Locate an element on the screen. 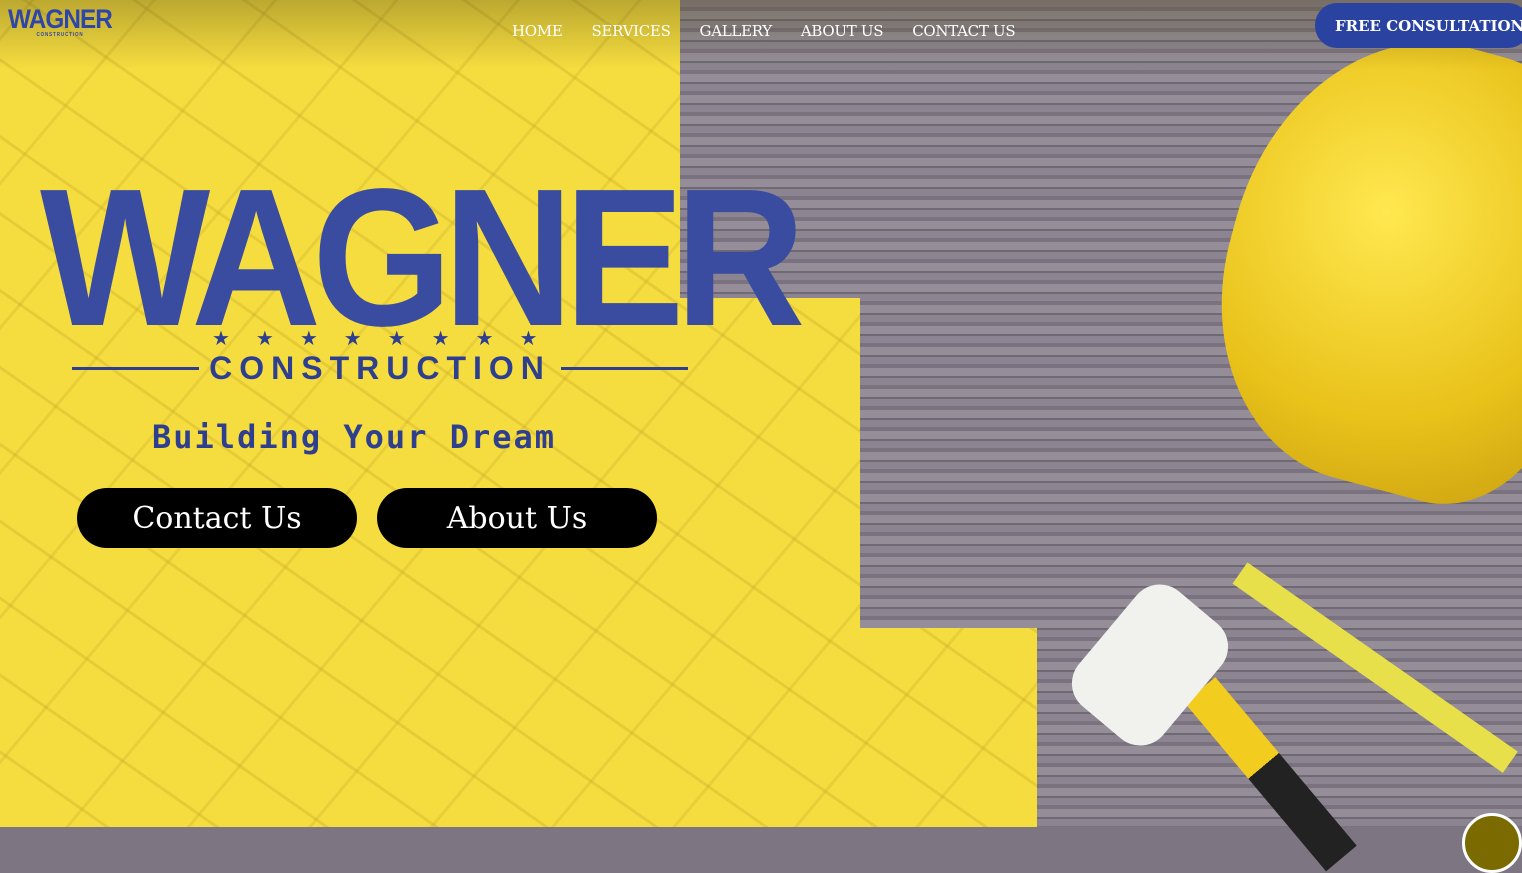 This screenshot has width=1522, height=873. nav-services: SERVICES is located at coordinates (631, 31).